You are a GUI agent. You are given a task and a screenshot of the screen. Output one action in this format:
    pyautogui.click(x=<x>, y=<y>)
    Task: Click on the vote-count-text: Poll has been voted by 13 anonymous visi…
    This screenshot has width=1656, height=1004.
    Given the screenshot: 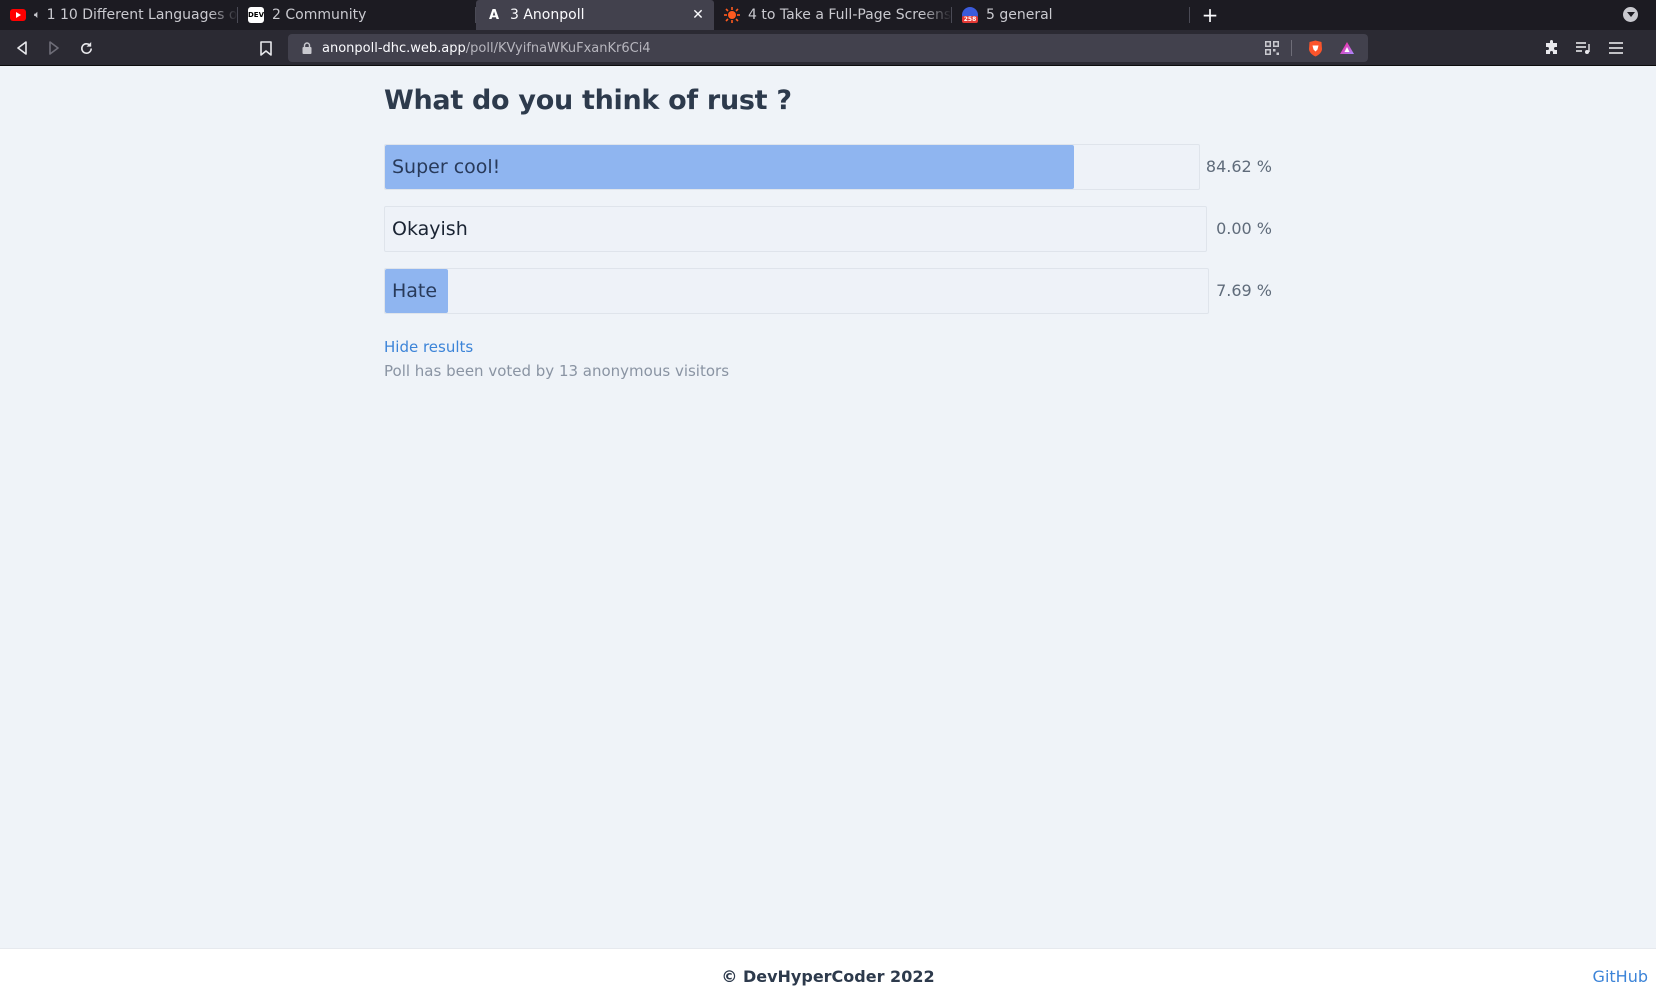 What is the action you would take?
    pyautogui.click(x=557, y=371)
    